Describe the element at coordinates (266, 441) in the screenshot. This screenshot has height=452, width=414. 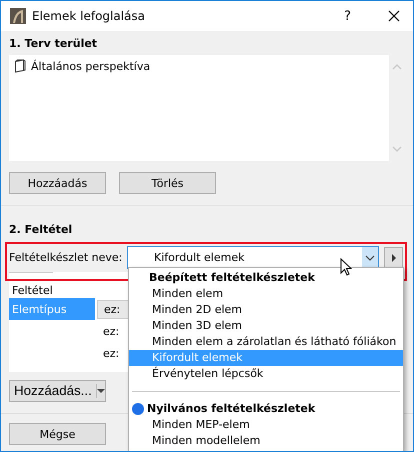
I see `menu-item: Minden modellelem` at that location.